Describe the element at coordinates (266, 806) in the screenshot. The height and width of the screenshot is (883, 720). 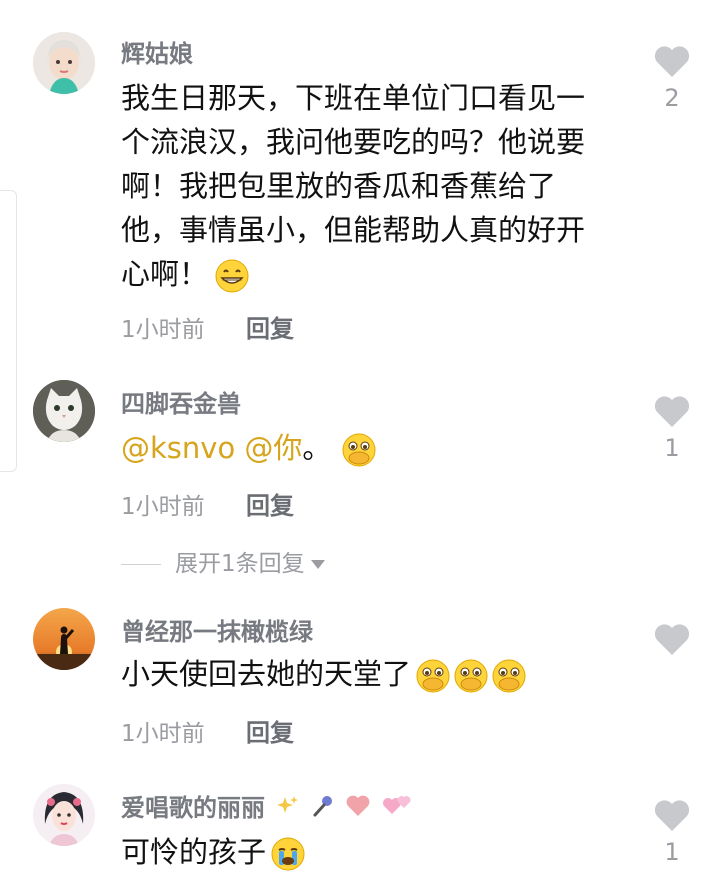
I see `comment-username: 爱唱歌的丽丽` at that location.